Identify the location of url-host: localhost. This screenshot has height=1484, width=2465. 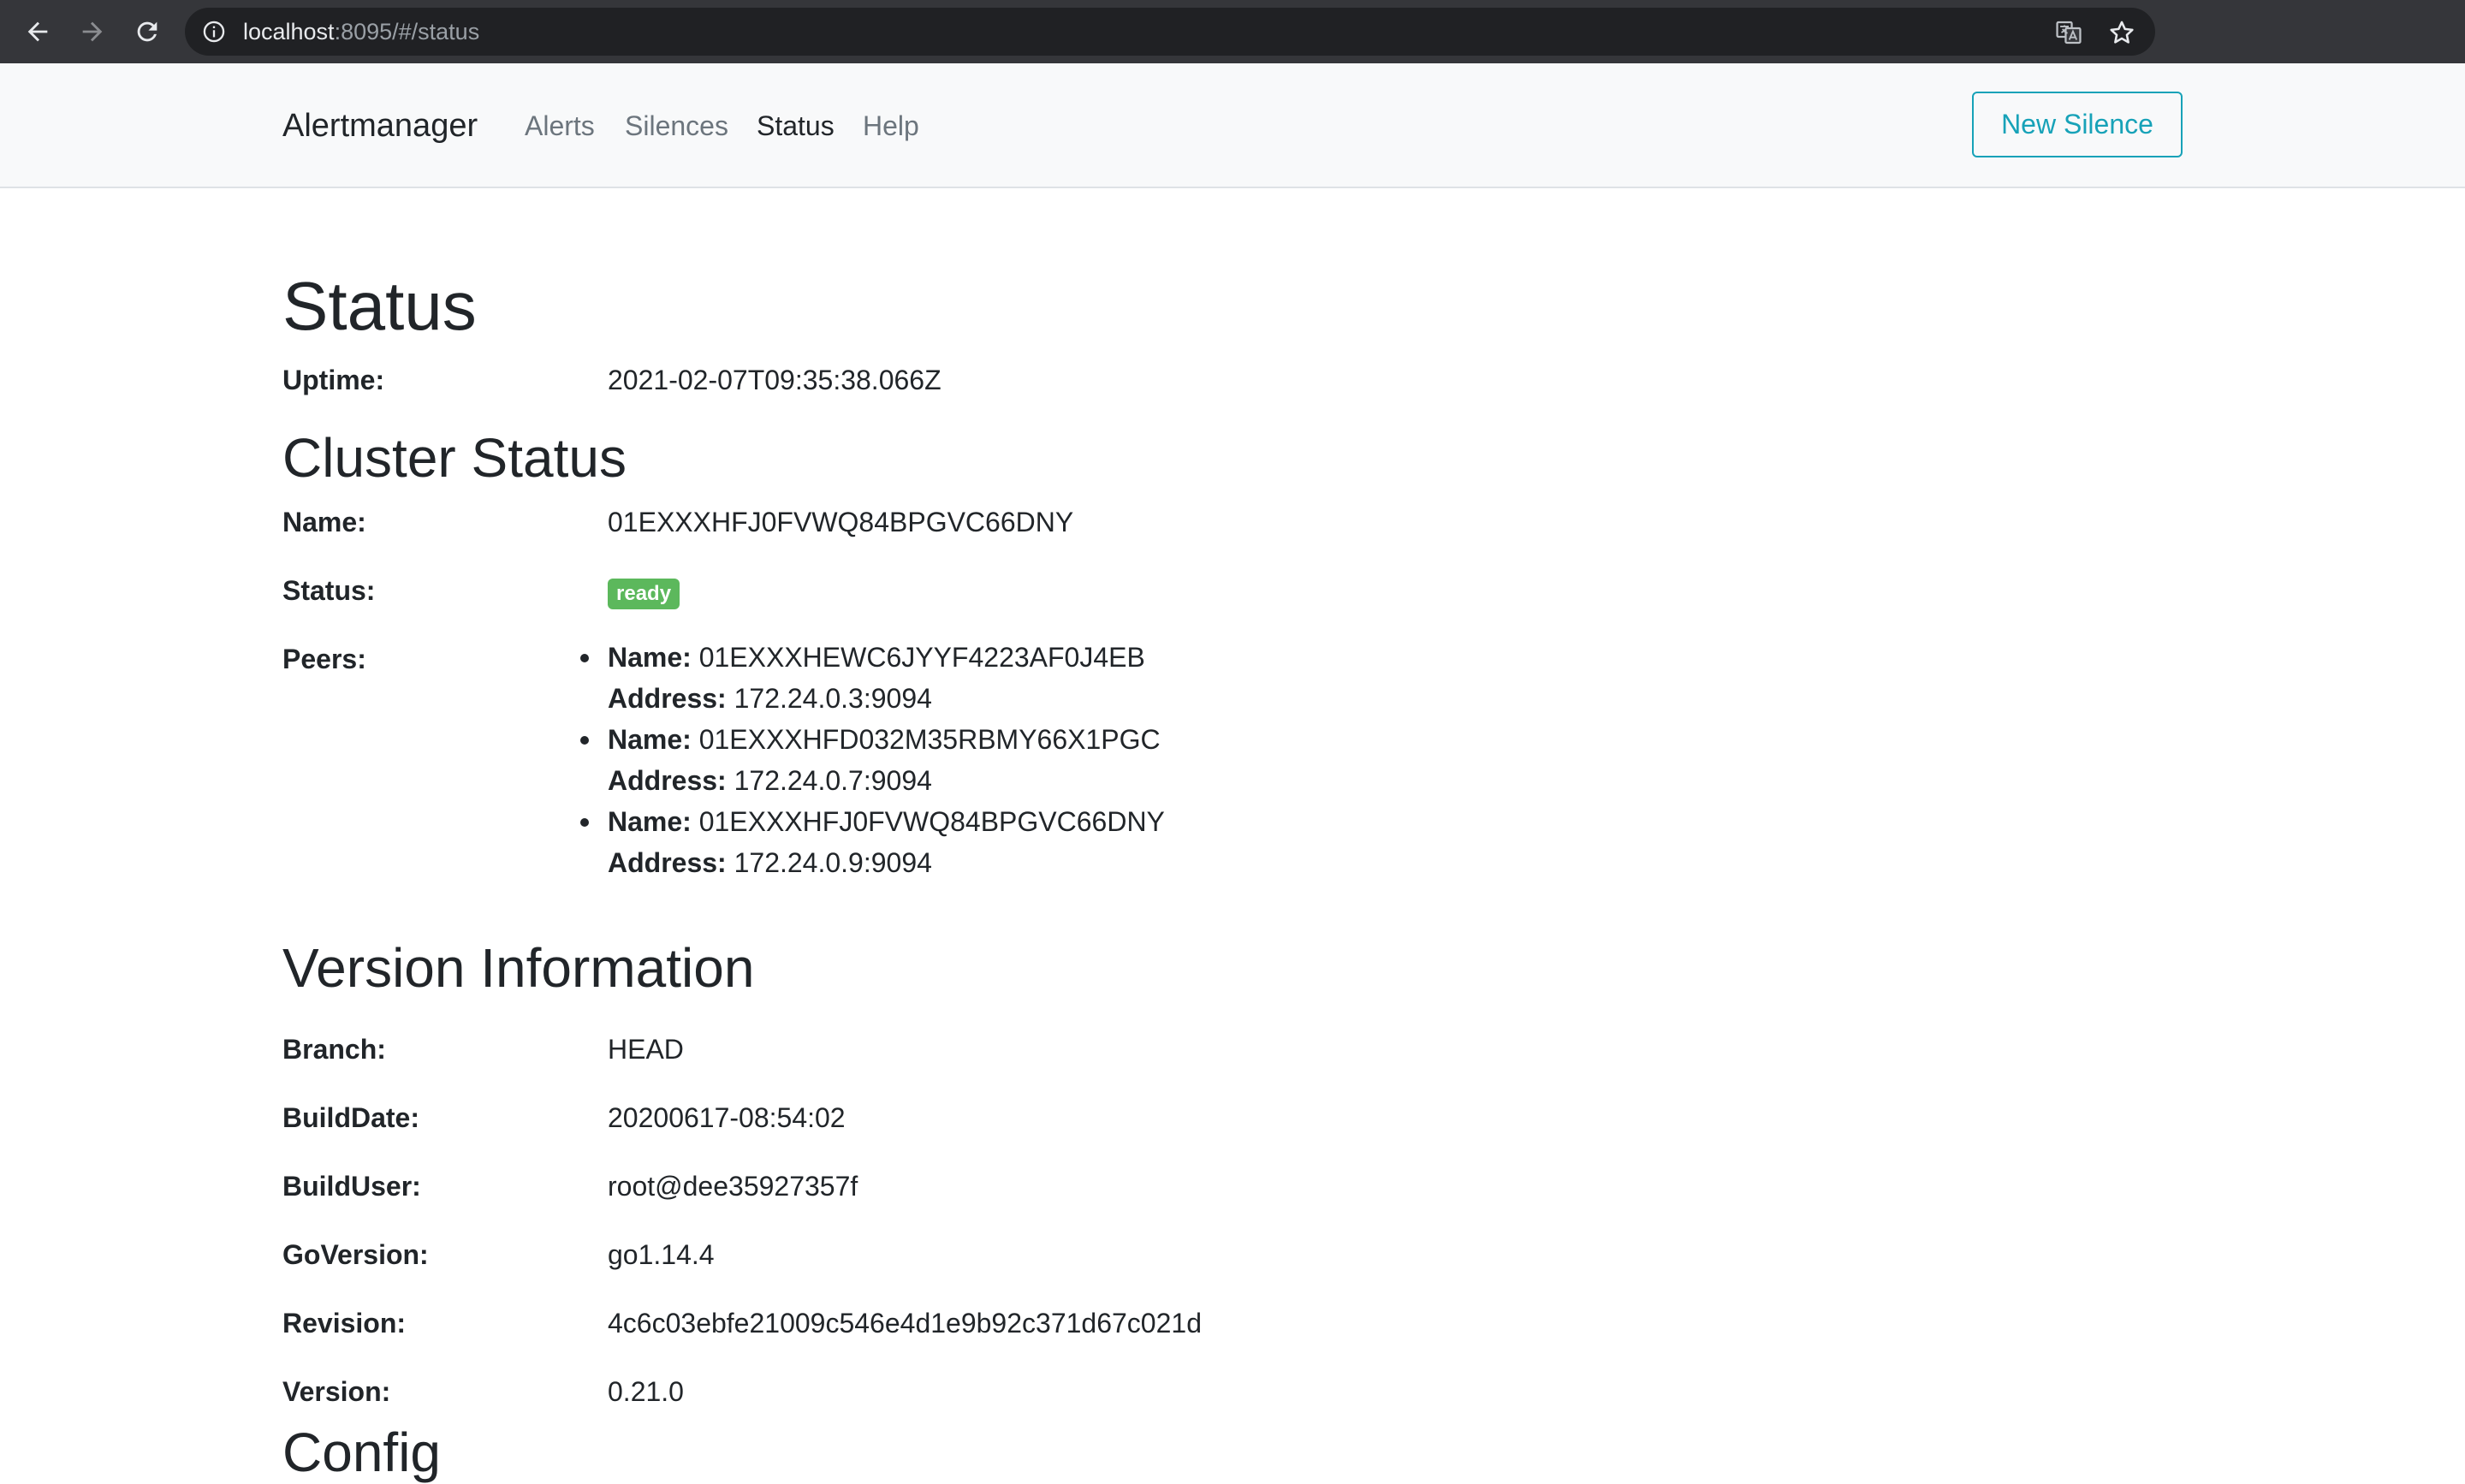
(289, 32).